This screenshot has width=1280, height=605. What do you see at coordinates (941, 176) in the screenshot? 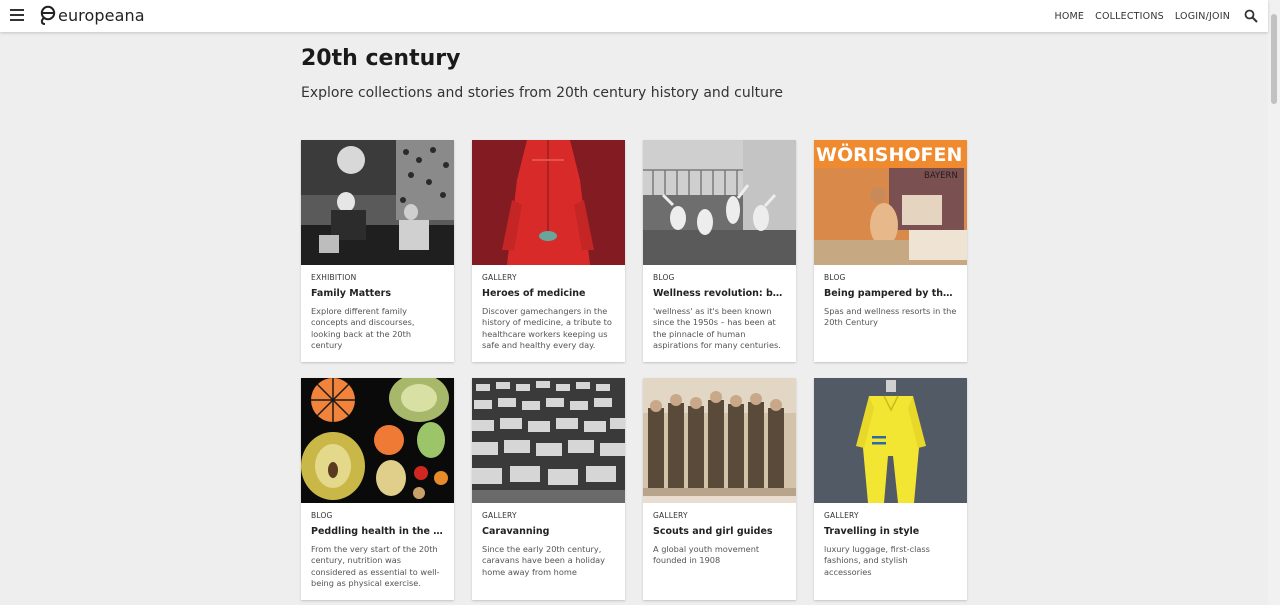
I see `poster-region: BAYERN` at bounding box center [941, 176].